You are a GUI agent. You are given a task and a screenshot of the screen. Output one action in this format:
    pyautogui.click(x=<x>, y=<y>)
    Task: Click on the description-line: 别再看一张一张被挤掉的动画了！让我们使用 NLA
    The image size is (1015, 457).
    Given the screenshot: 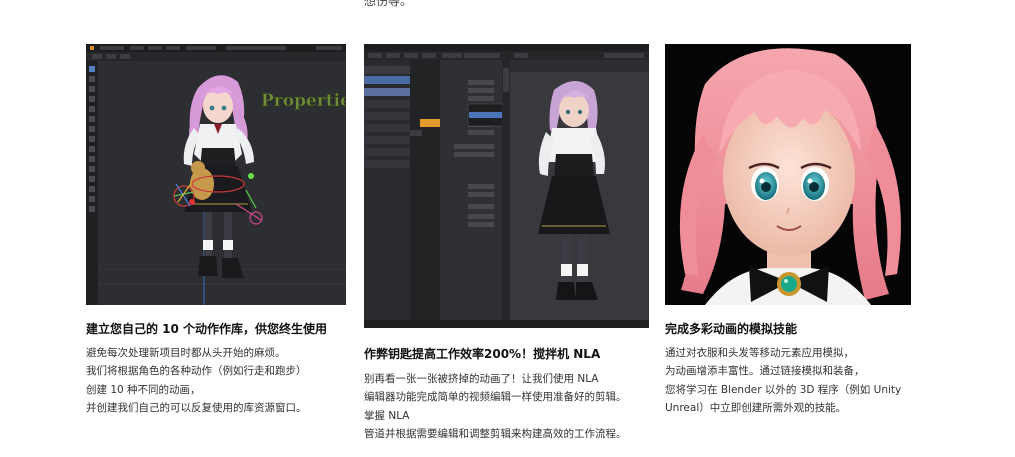 What is the action you would take?
    pyautogui.click(x=481, y=379)
    